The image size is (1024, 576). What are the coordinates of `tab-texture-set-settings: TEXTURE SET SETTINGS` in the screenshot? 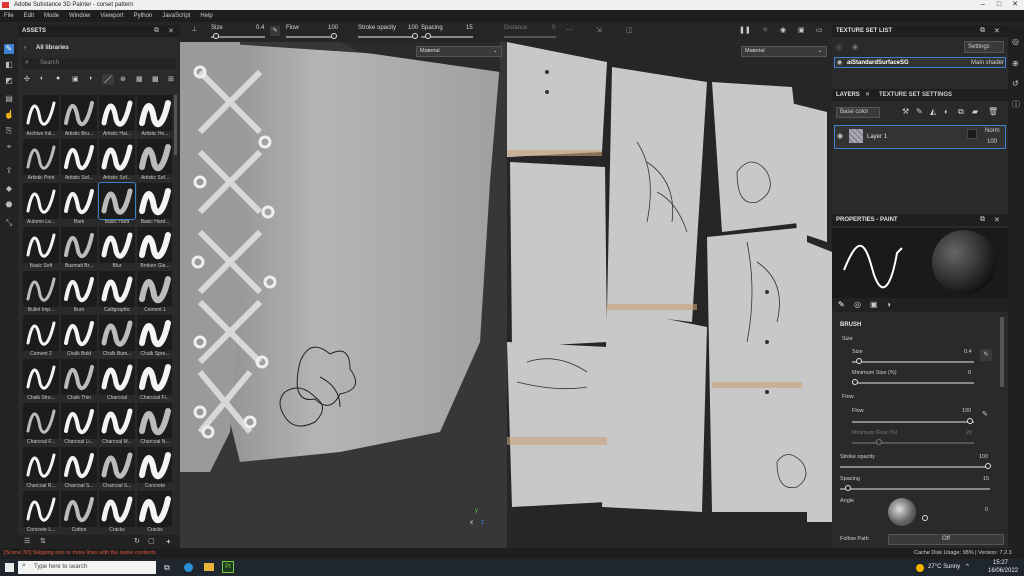 It's located at (915, 95).